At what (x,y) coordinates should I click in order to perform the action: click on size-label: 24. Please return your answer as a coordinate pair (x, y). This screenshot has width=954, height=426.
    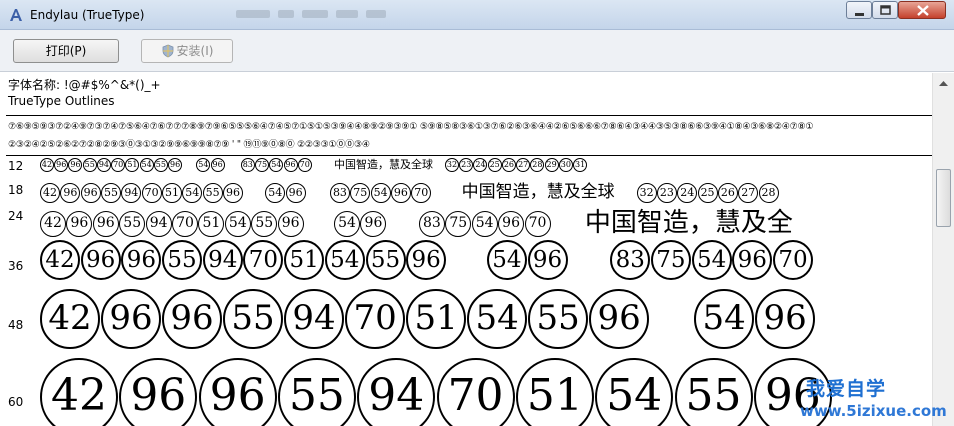
    Looking at the image, I should click on (16, 216).